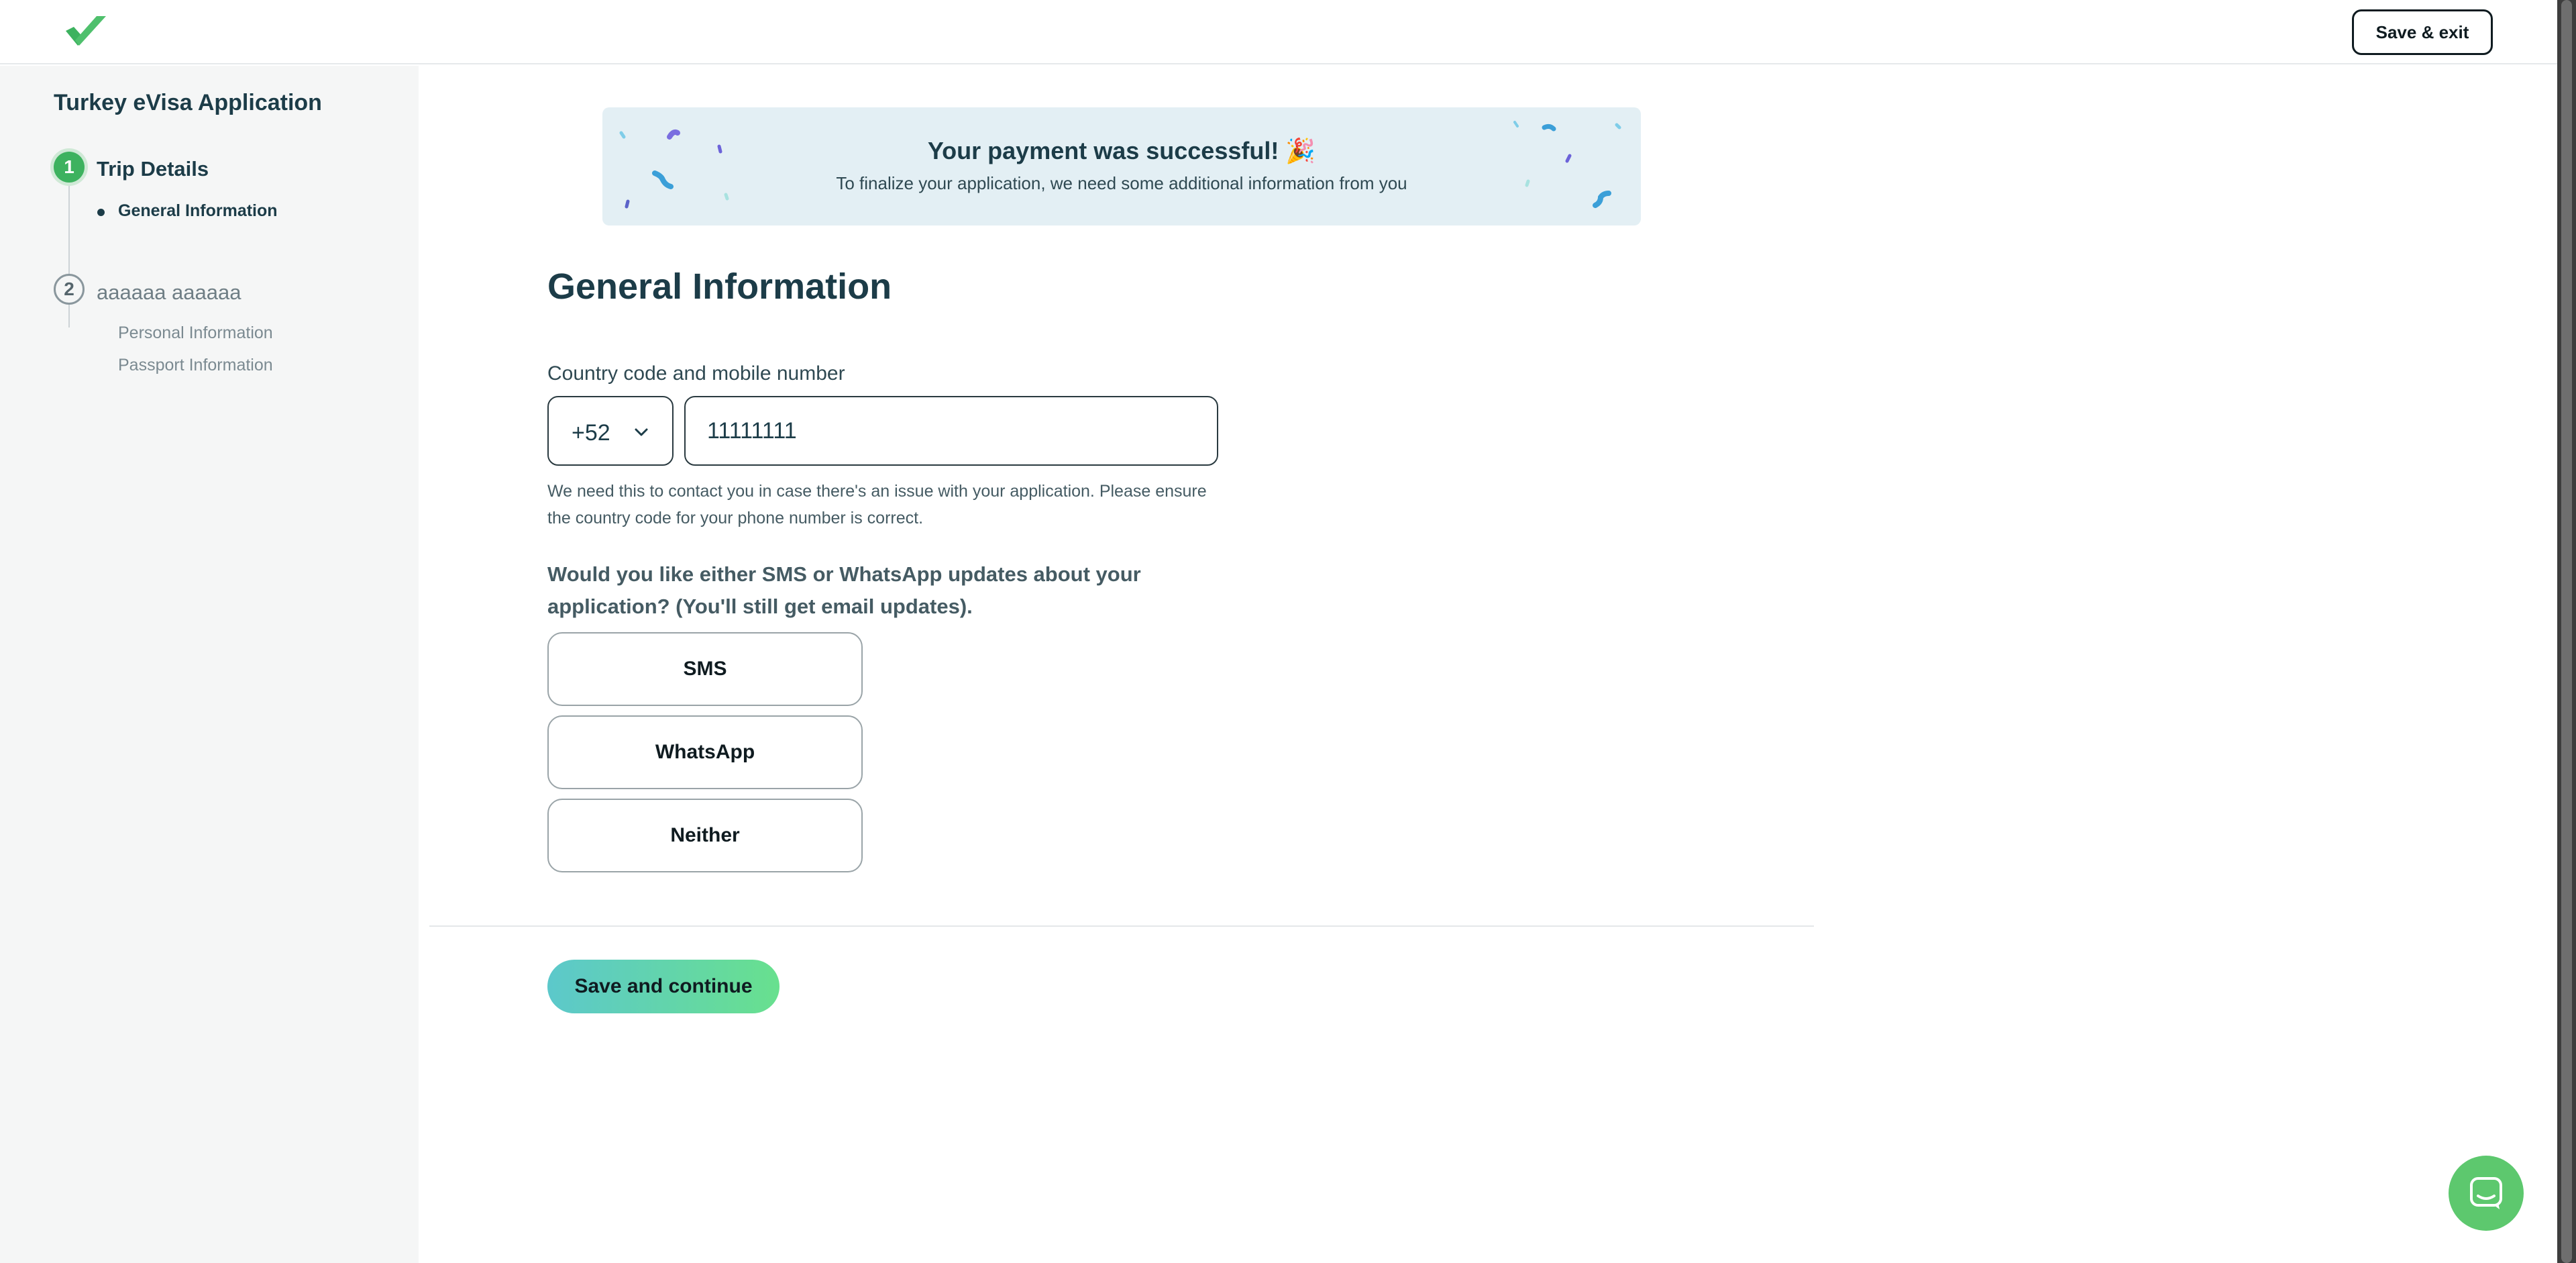  Describe the element at coordinates (719, 286) in the screenshot. I see `page-title: General Information` at that location.